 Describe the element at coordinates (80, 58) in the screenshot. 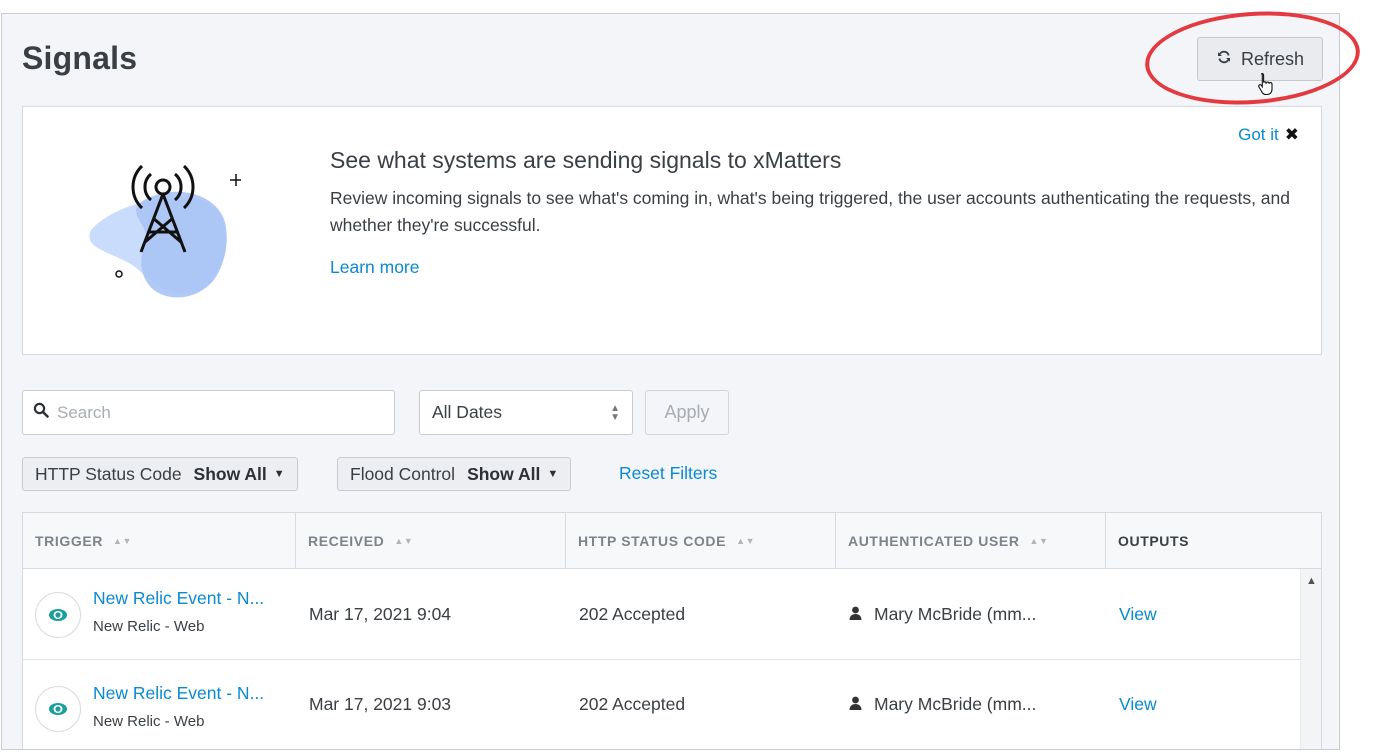

I see `page-title: Signals` at that location.